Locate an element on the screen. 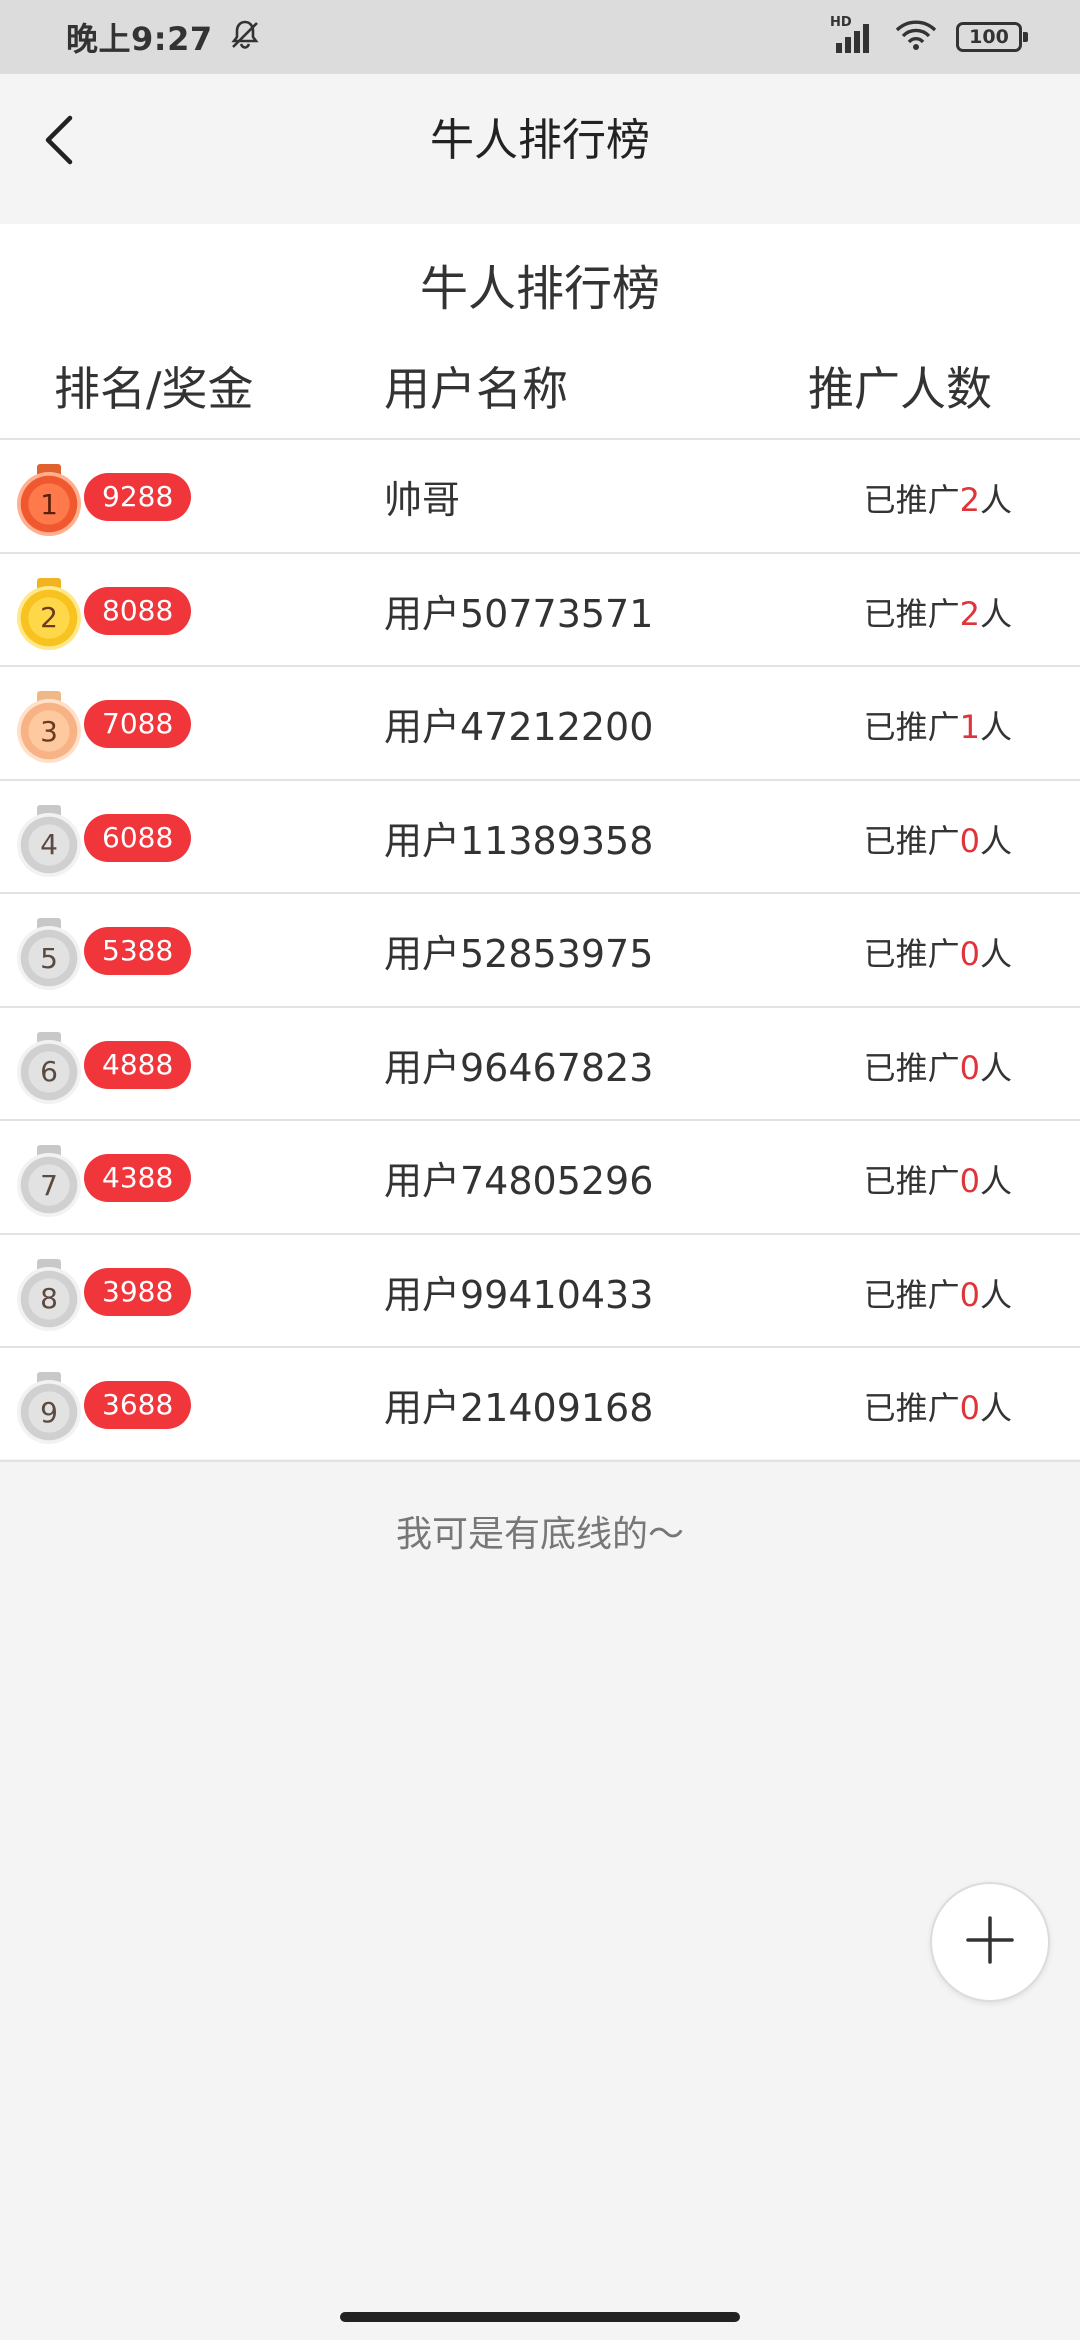 This screenshot has height=2340, width=1080. battery-icon: 100 is located at coordinates (992, 37).